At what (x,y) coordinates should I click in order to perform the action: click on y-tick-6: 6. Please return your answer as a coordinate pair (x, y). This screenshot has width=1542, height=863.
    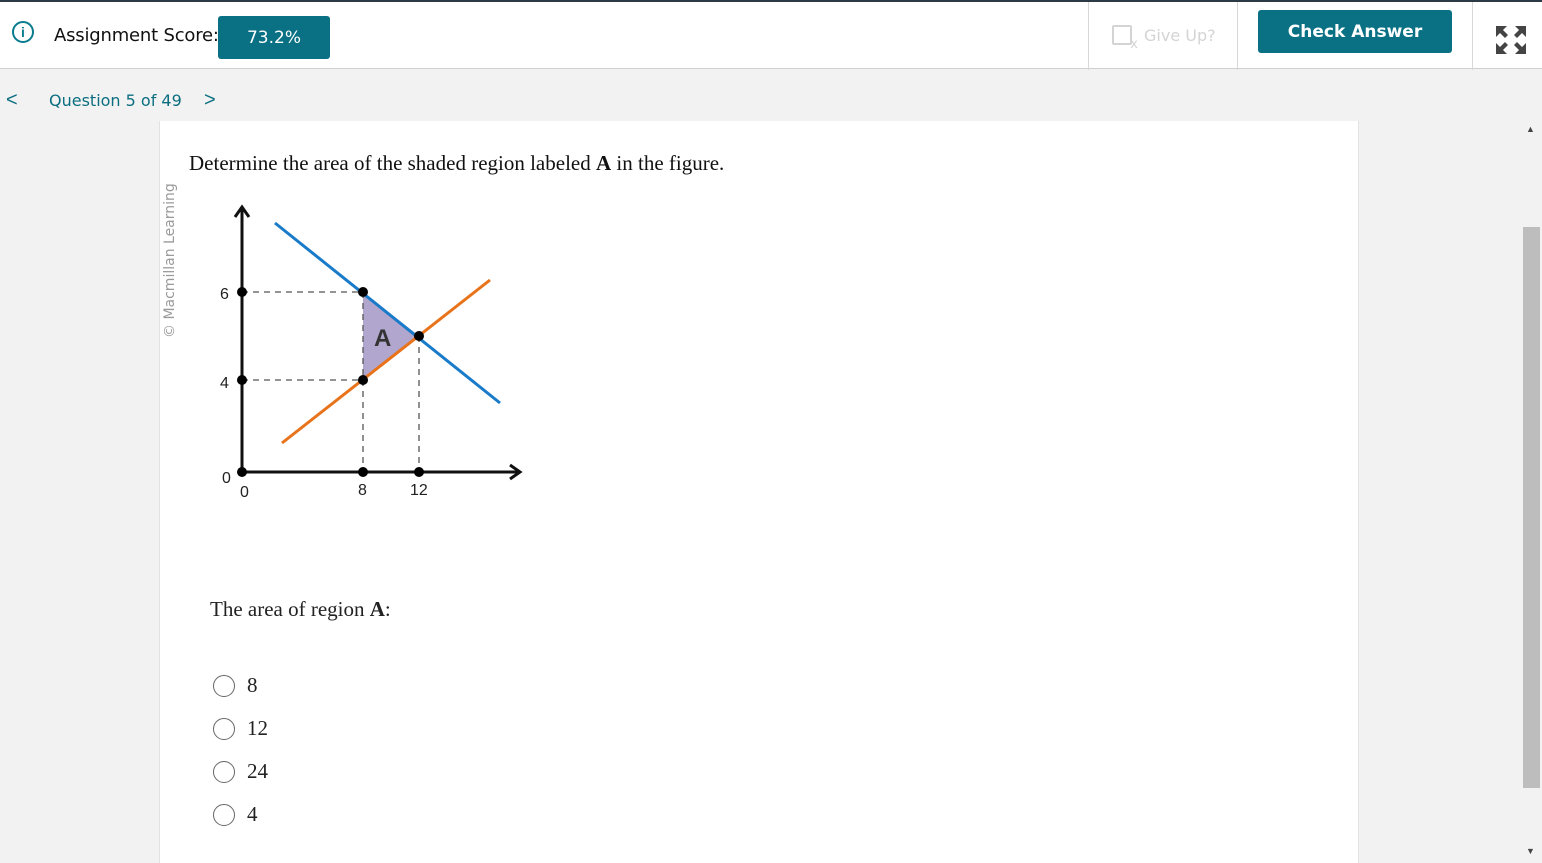
    Looking at the image, I should click on (224, 294).